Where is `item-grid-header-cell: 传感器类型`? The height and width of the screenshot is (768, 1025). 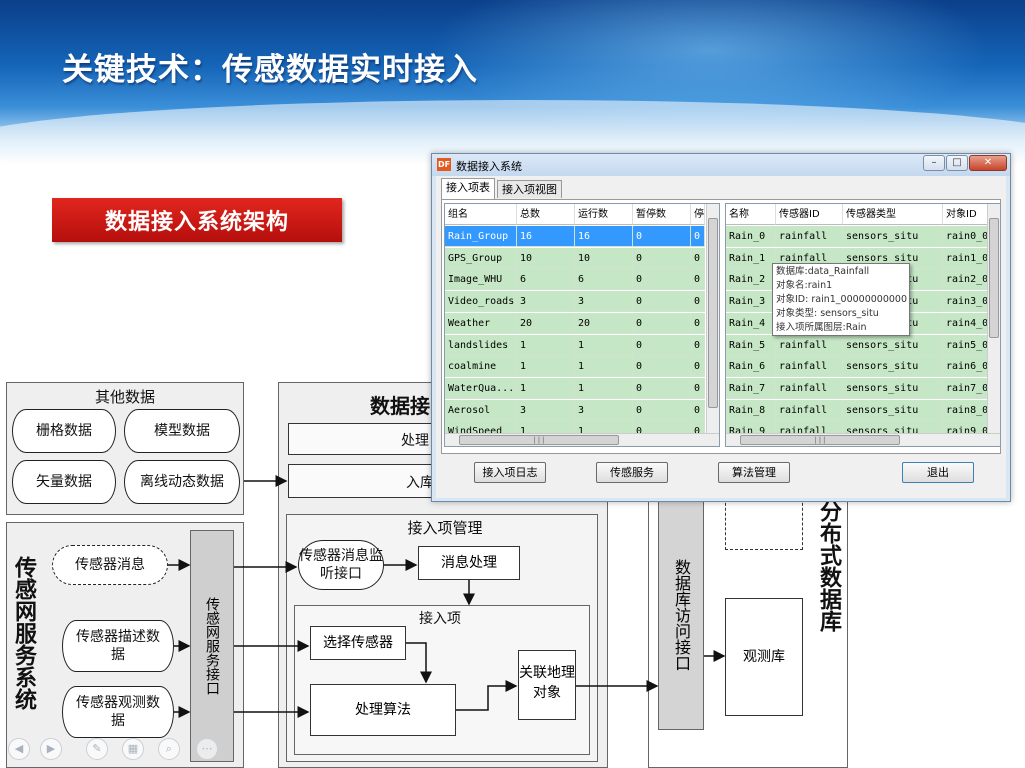 item-grid-header-cell: 传感器类型 is located at coordinates (893, 214).